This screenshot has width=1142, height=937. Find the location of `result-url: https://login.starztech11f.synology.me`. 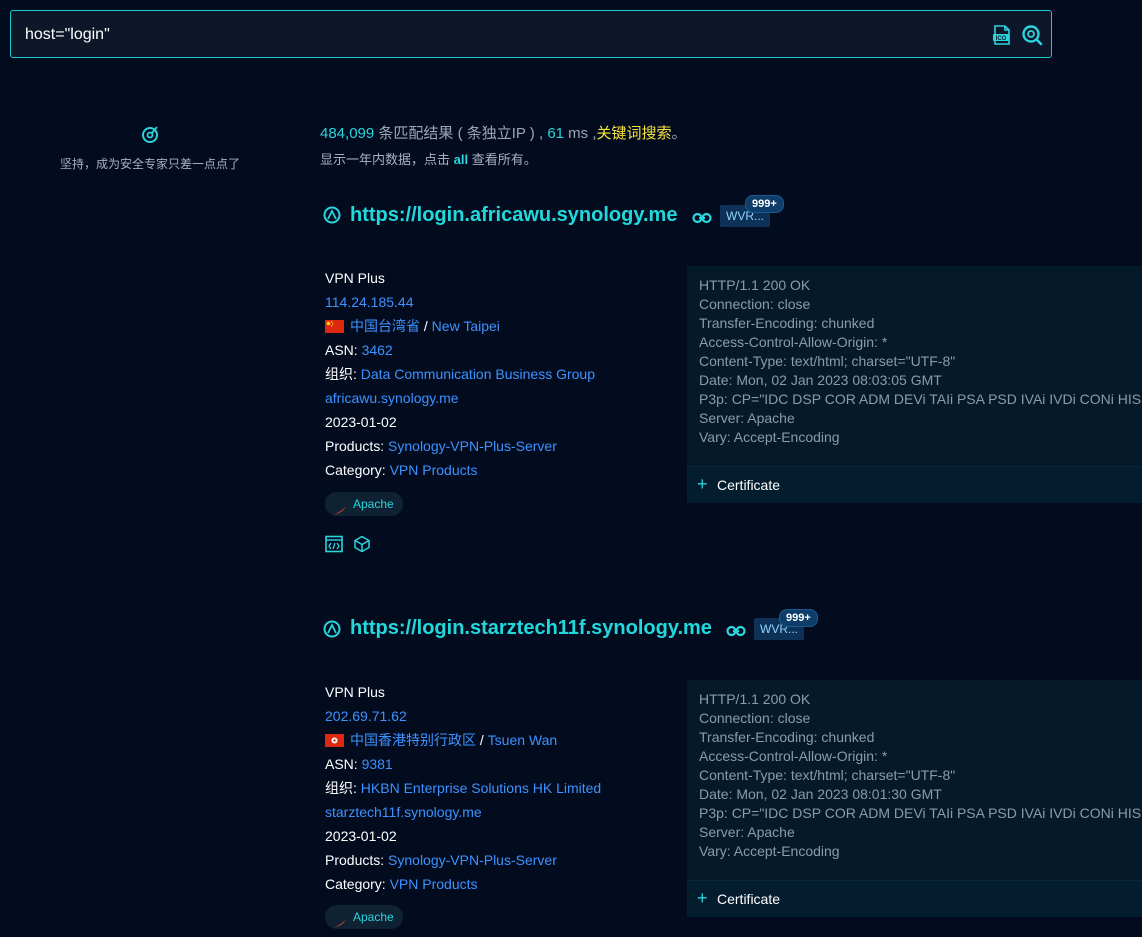

result-url: https://login.starztech11f.synology.me is located at coordinates (531, 628).